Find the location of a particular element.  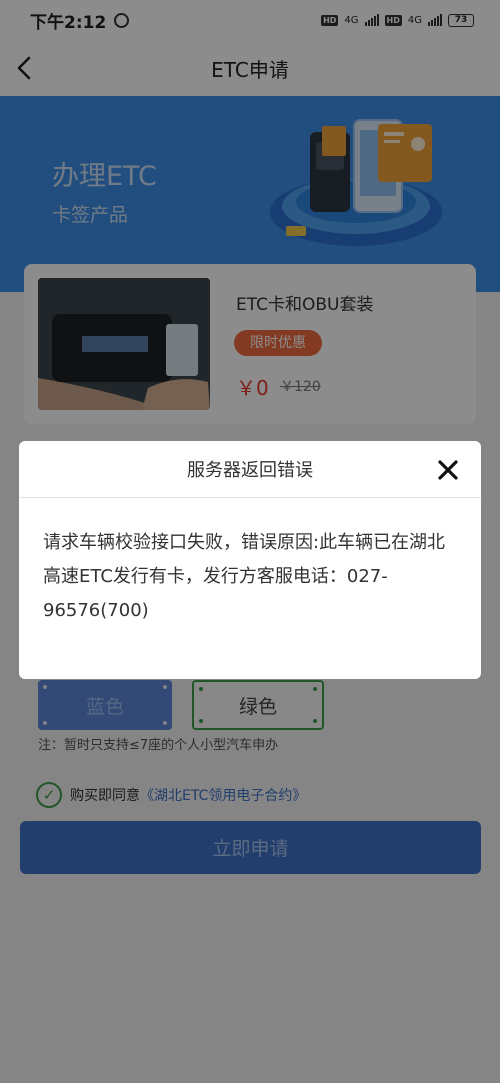

dialog-title: 服务器返回错误 is located at coordinates (250, 470).